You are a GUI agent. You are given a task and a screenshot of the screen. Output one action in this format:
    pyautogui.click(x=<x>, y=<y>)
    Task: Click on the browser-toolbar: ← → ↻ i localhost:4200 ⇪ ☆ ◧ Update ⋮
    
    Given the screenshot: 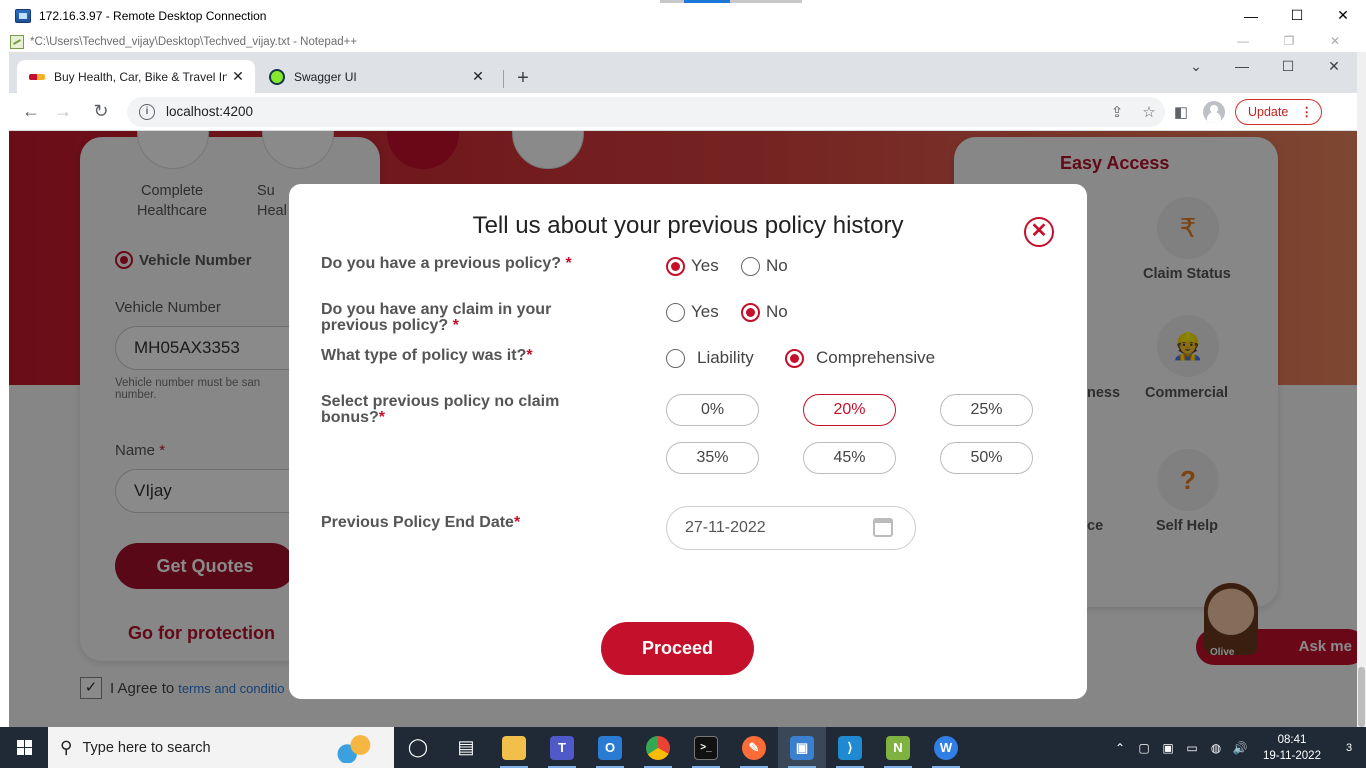 What is the action you would take?
    pyautogui.click(x=683, y=112)
    